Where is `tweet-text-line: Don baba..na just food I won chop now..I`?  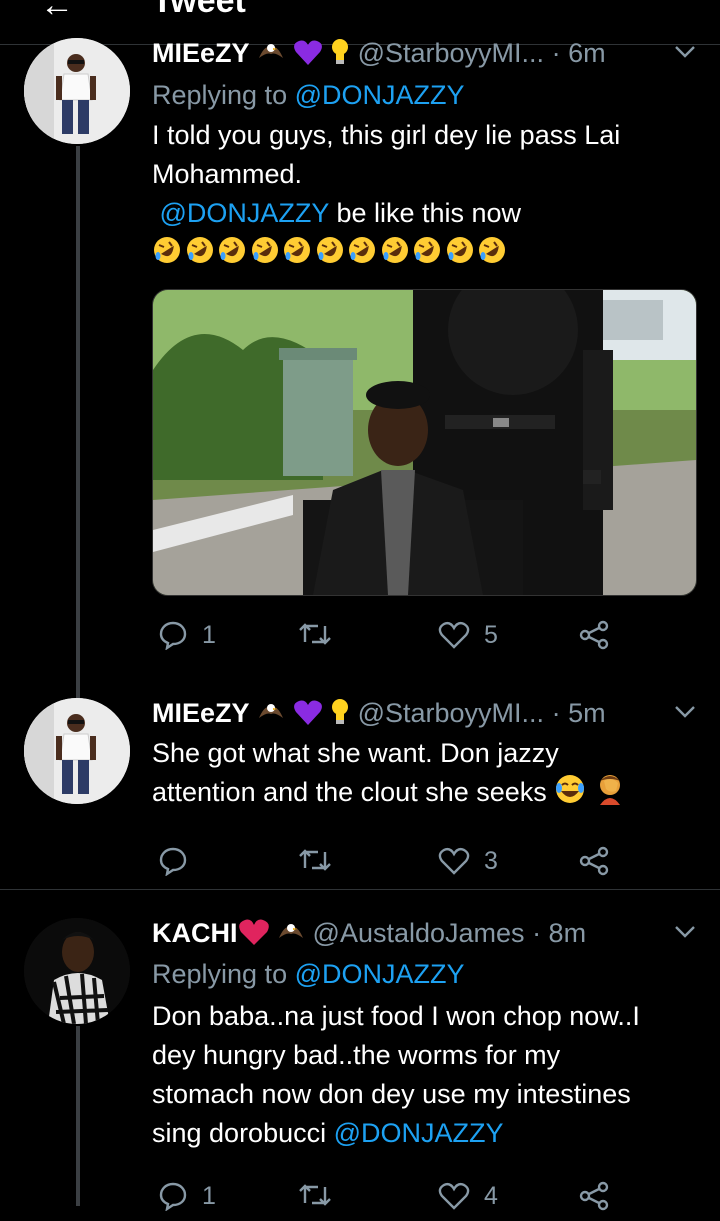
tweet-text-line: Don baba..na just food I won chop now..I is located at coordinates (396, 1016).